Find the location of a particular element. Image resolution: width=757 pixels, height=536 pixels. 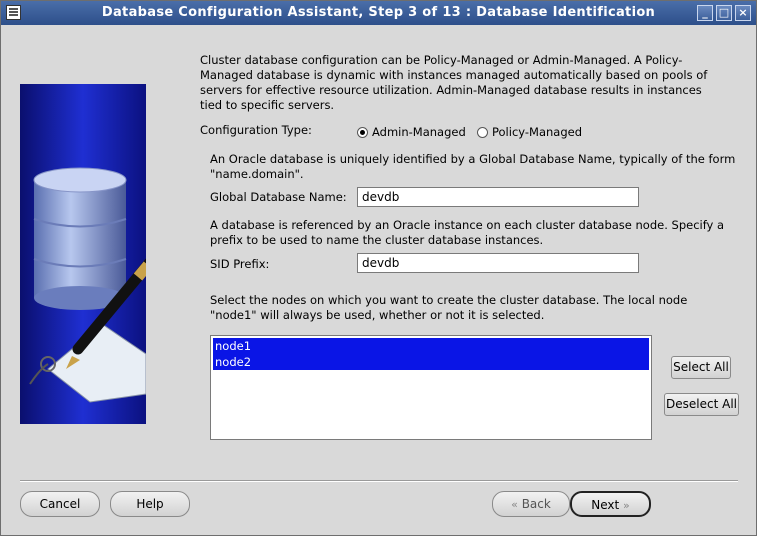

configuration-type-label: Configuration Type: is located at coordinates (256, 130).